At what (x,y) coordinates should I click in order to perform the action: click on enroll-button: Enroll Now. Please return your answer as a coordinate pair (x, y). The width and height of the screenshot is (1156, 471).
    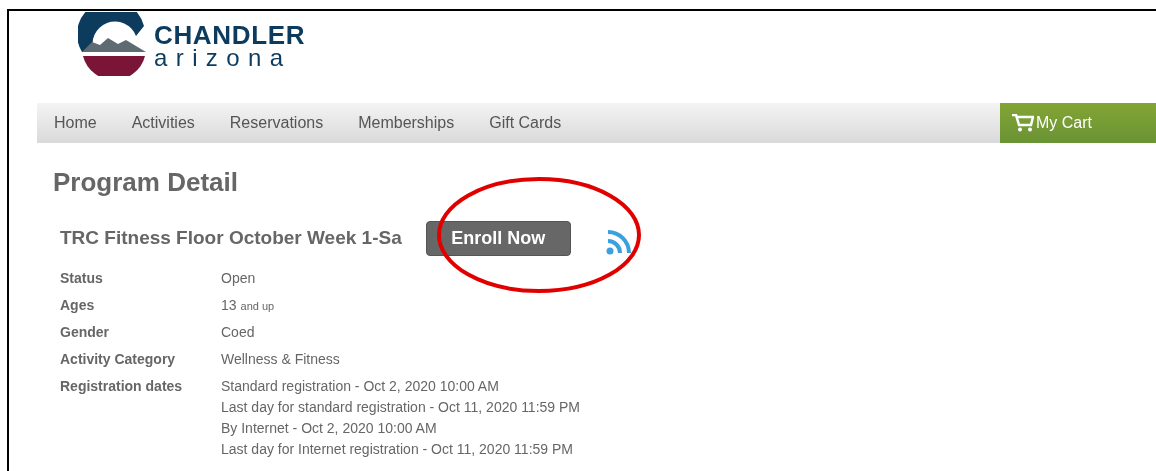
    Looking at the image, I should click on (498, 238).